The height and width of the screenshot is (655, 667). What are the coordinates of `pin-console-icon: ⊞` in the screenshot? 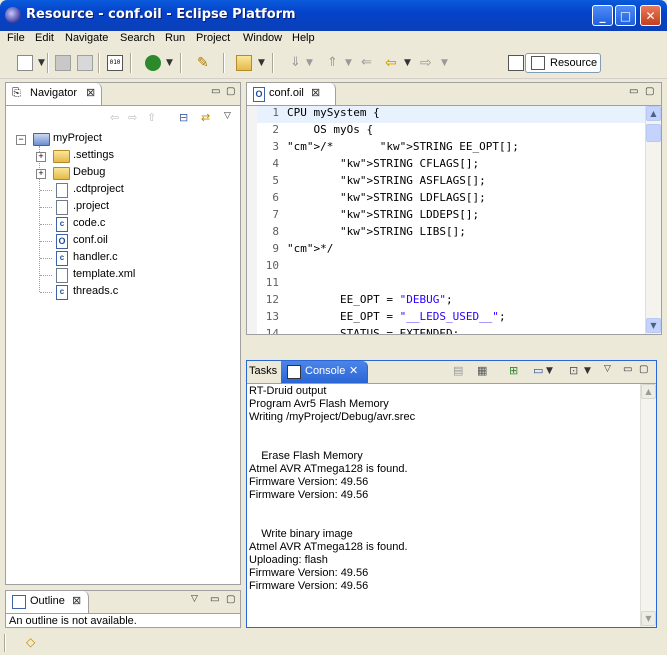 It's located at (513, 370).